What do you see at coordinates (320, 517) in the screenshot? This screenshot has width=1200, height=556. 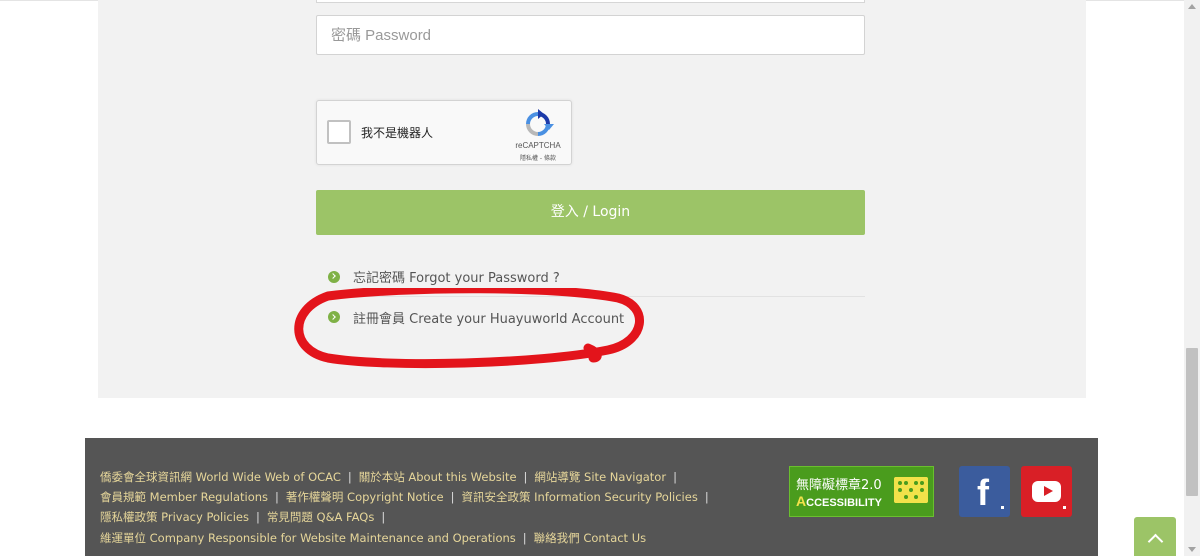 I see `footer-link-faq: 常見問題 Q&A FAQs` at bounding box center [320, 517].